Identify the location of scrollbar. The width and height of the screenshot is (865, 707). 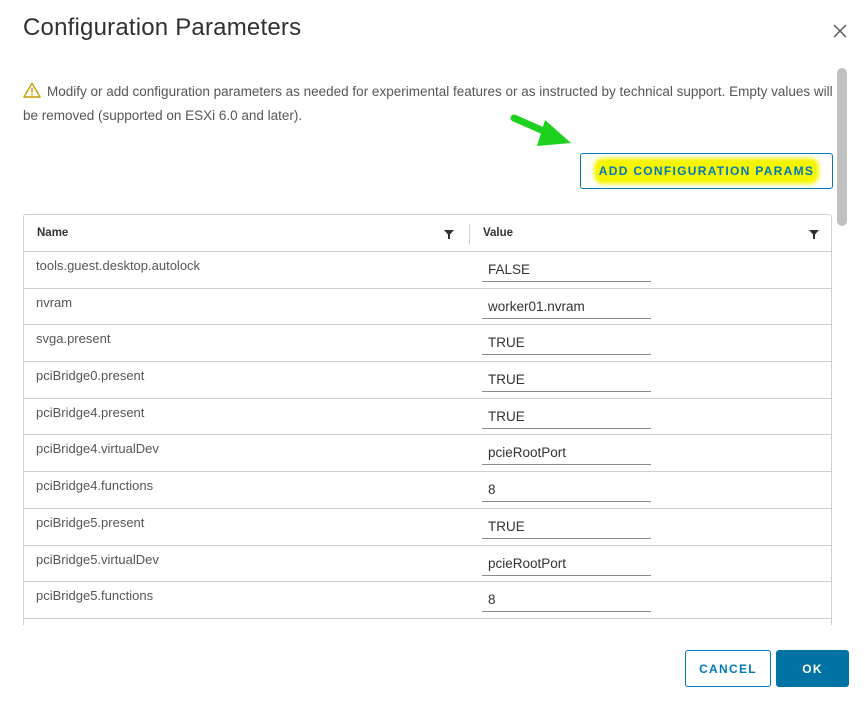
(842, 348).